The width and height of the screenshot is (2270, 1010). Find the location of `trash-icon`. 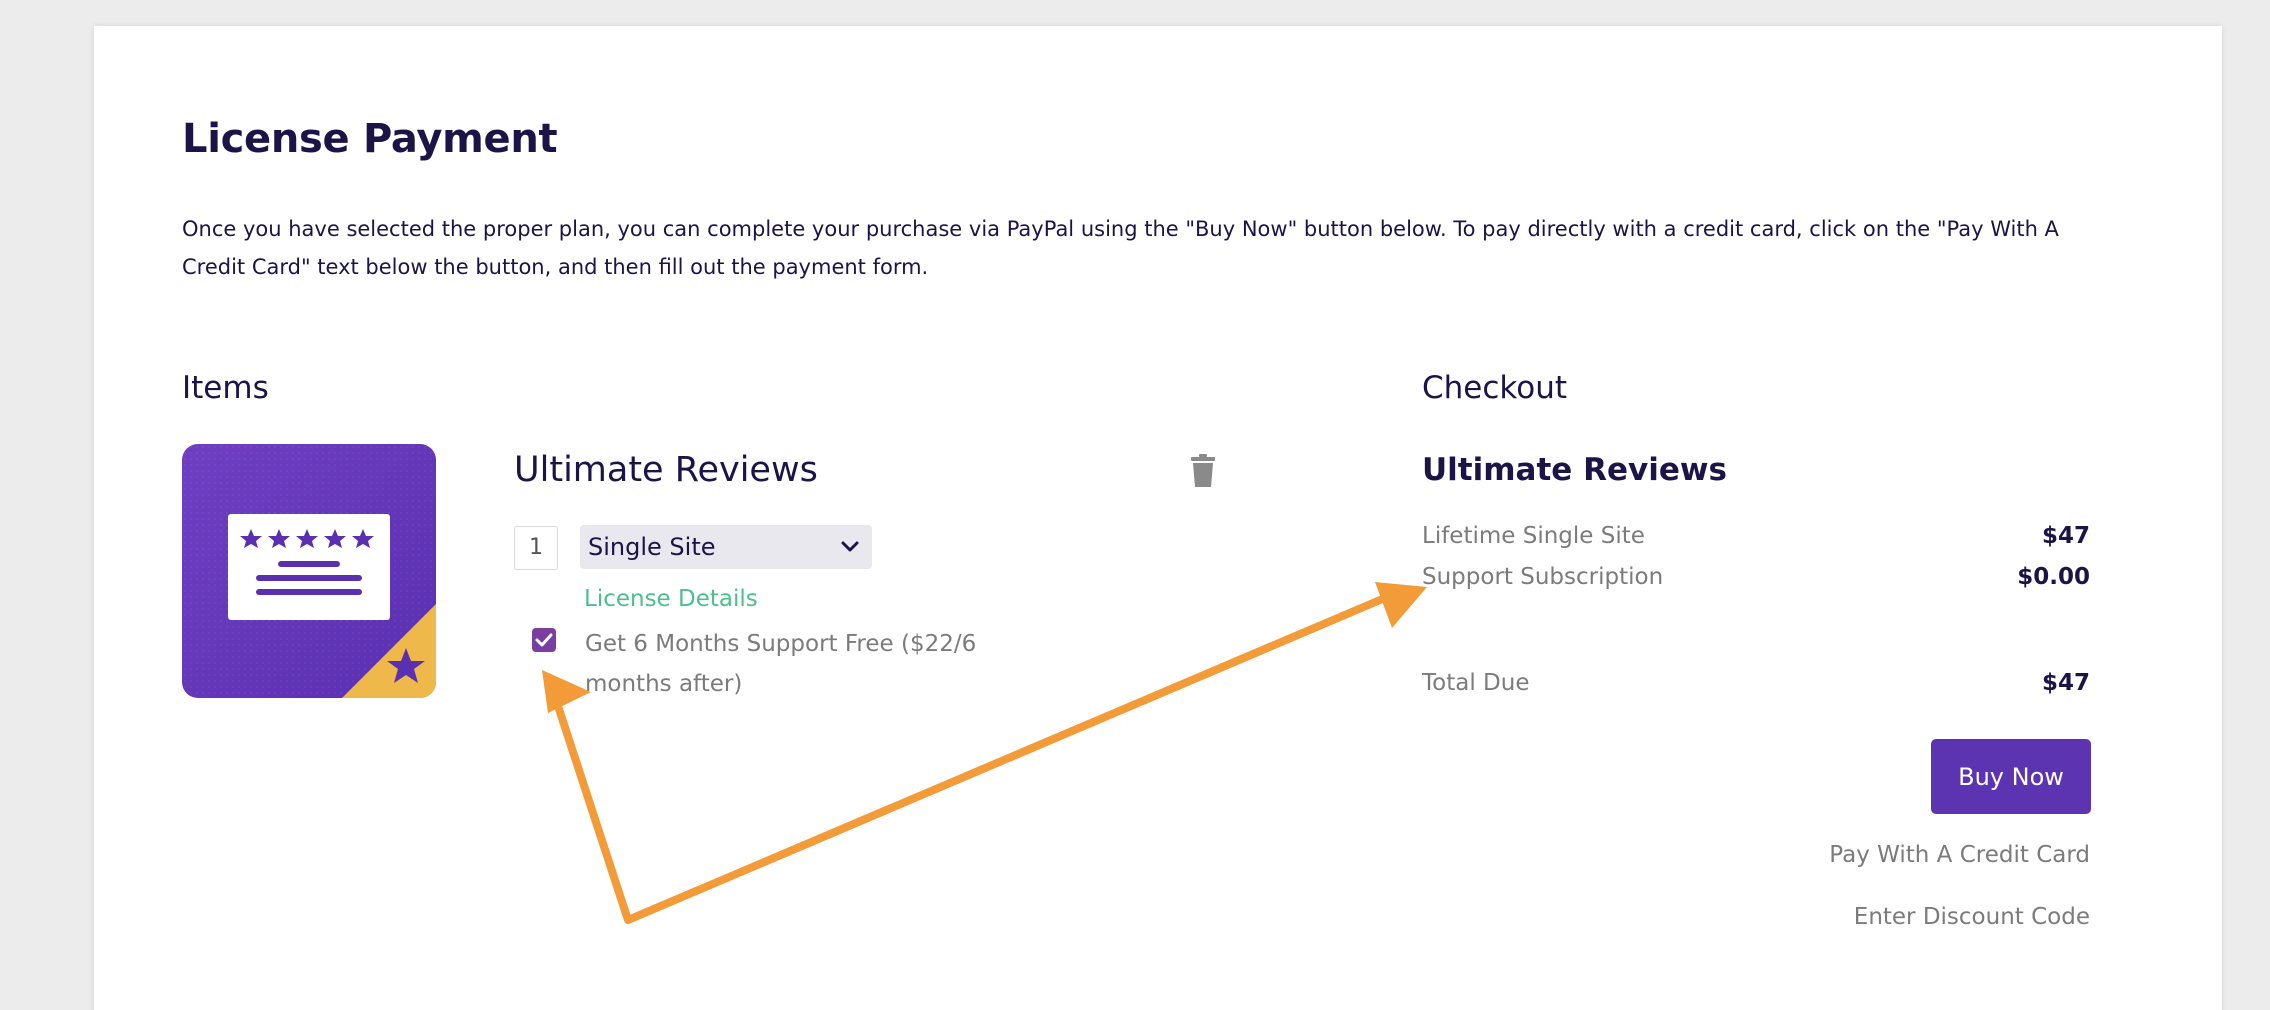

trash-icon is located at coordinates (1203, 471).